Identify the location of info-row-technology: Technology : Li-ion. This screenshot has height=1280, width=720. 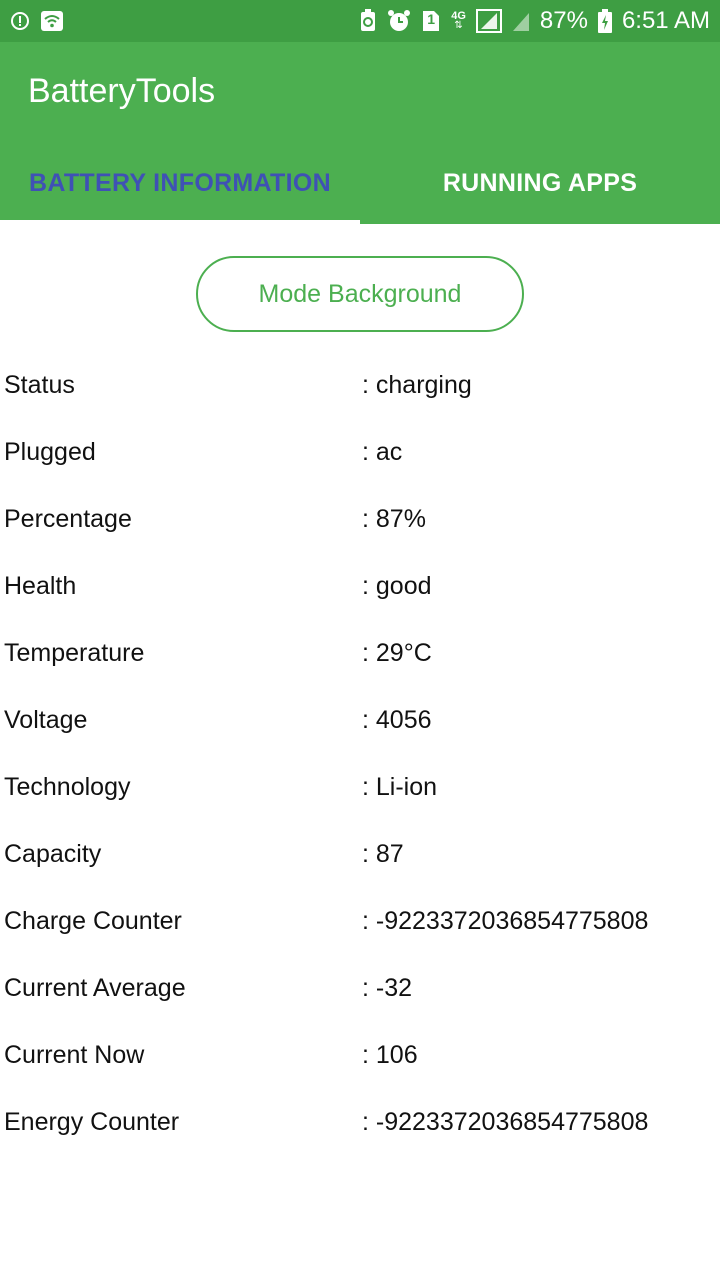
(360, 787).